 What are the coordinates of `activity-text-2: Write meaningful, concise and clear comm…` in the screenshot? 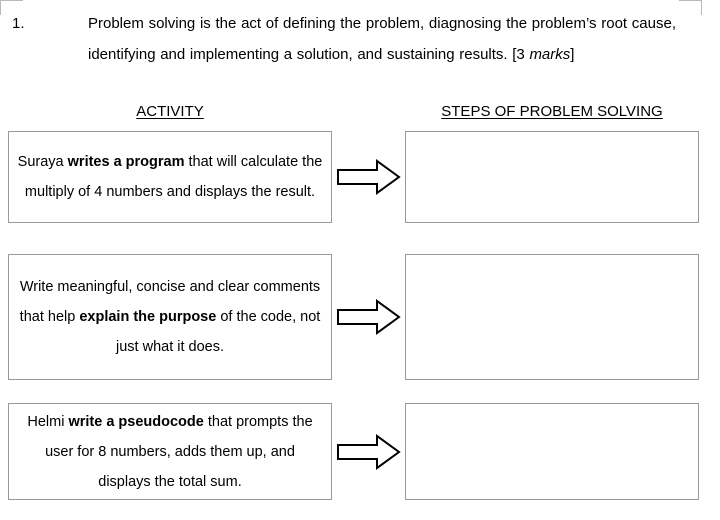 It's located at (170, 317).